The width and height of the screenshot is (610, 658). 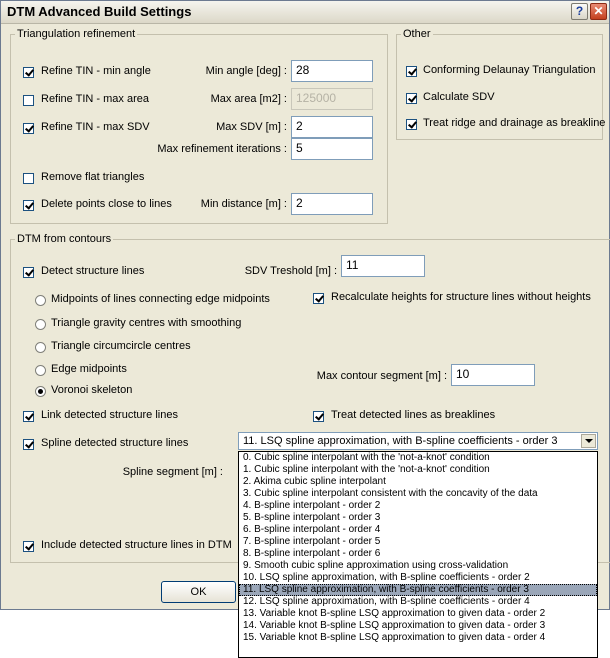 What do you see at coordinates (411, 98) in the screenshot?
I see `calculate-sdv-checkbox` at bounding box center [411, 98].